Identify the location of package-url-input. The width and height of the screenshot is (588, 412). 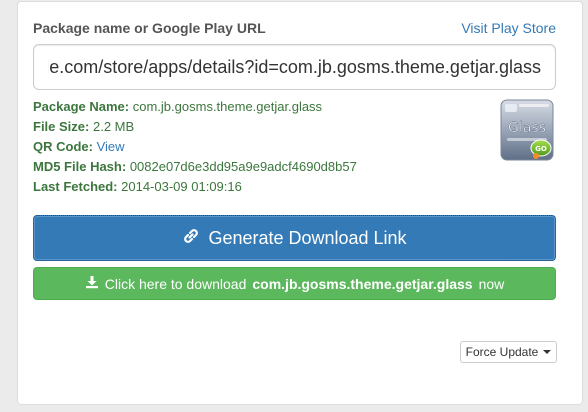
(294, 67).